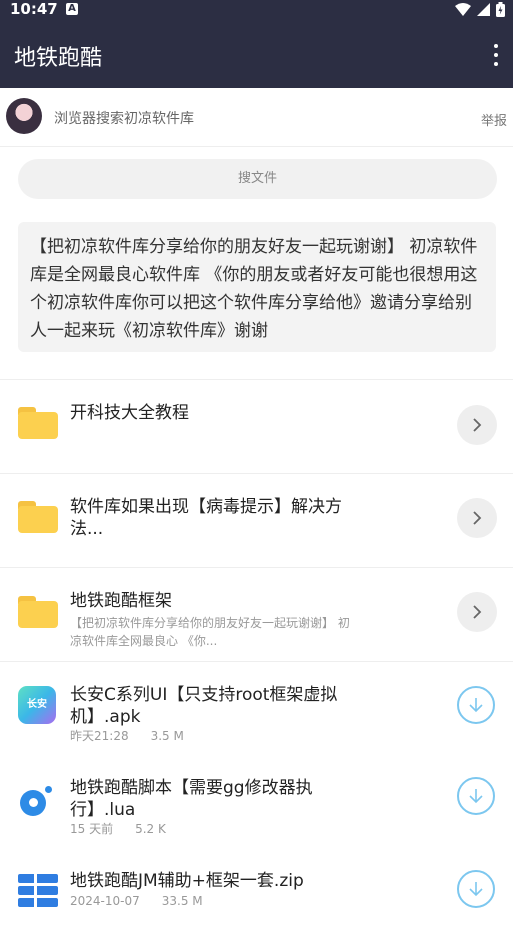  I want to click on apk-icon: 长安, so click(37, 705).